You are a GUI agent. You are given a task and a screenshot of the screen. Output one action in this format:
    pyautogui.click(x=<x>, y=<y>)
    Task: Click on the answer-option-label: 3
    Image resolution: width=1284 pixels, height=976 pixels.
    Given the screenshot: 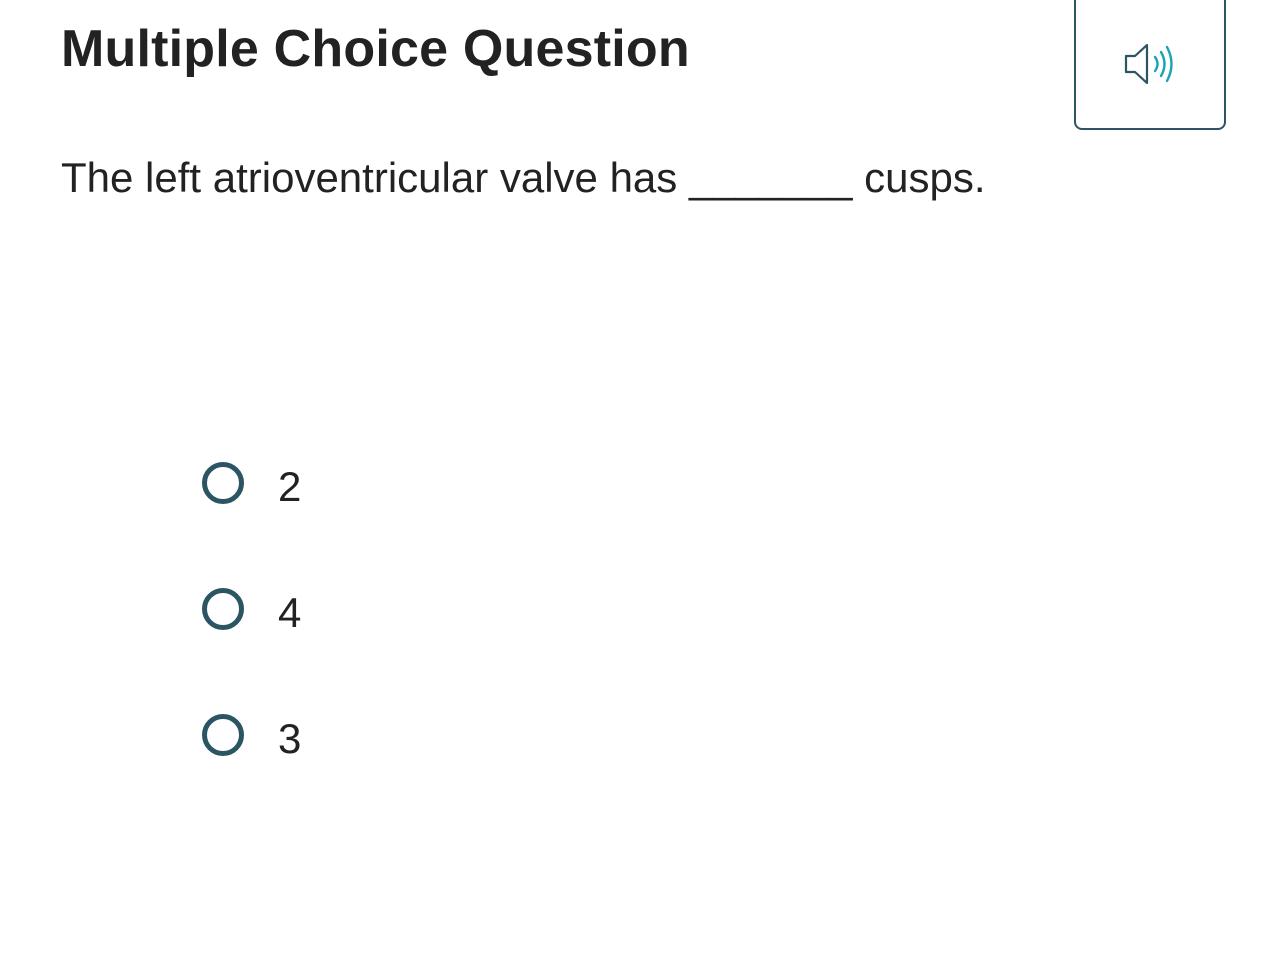 What is the action you would take?
    pyautogui.click(x=290, y=738)
    